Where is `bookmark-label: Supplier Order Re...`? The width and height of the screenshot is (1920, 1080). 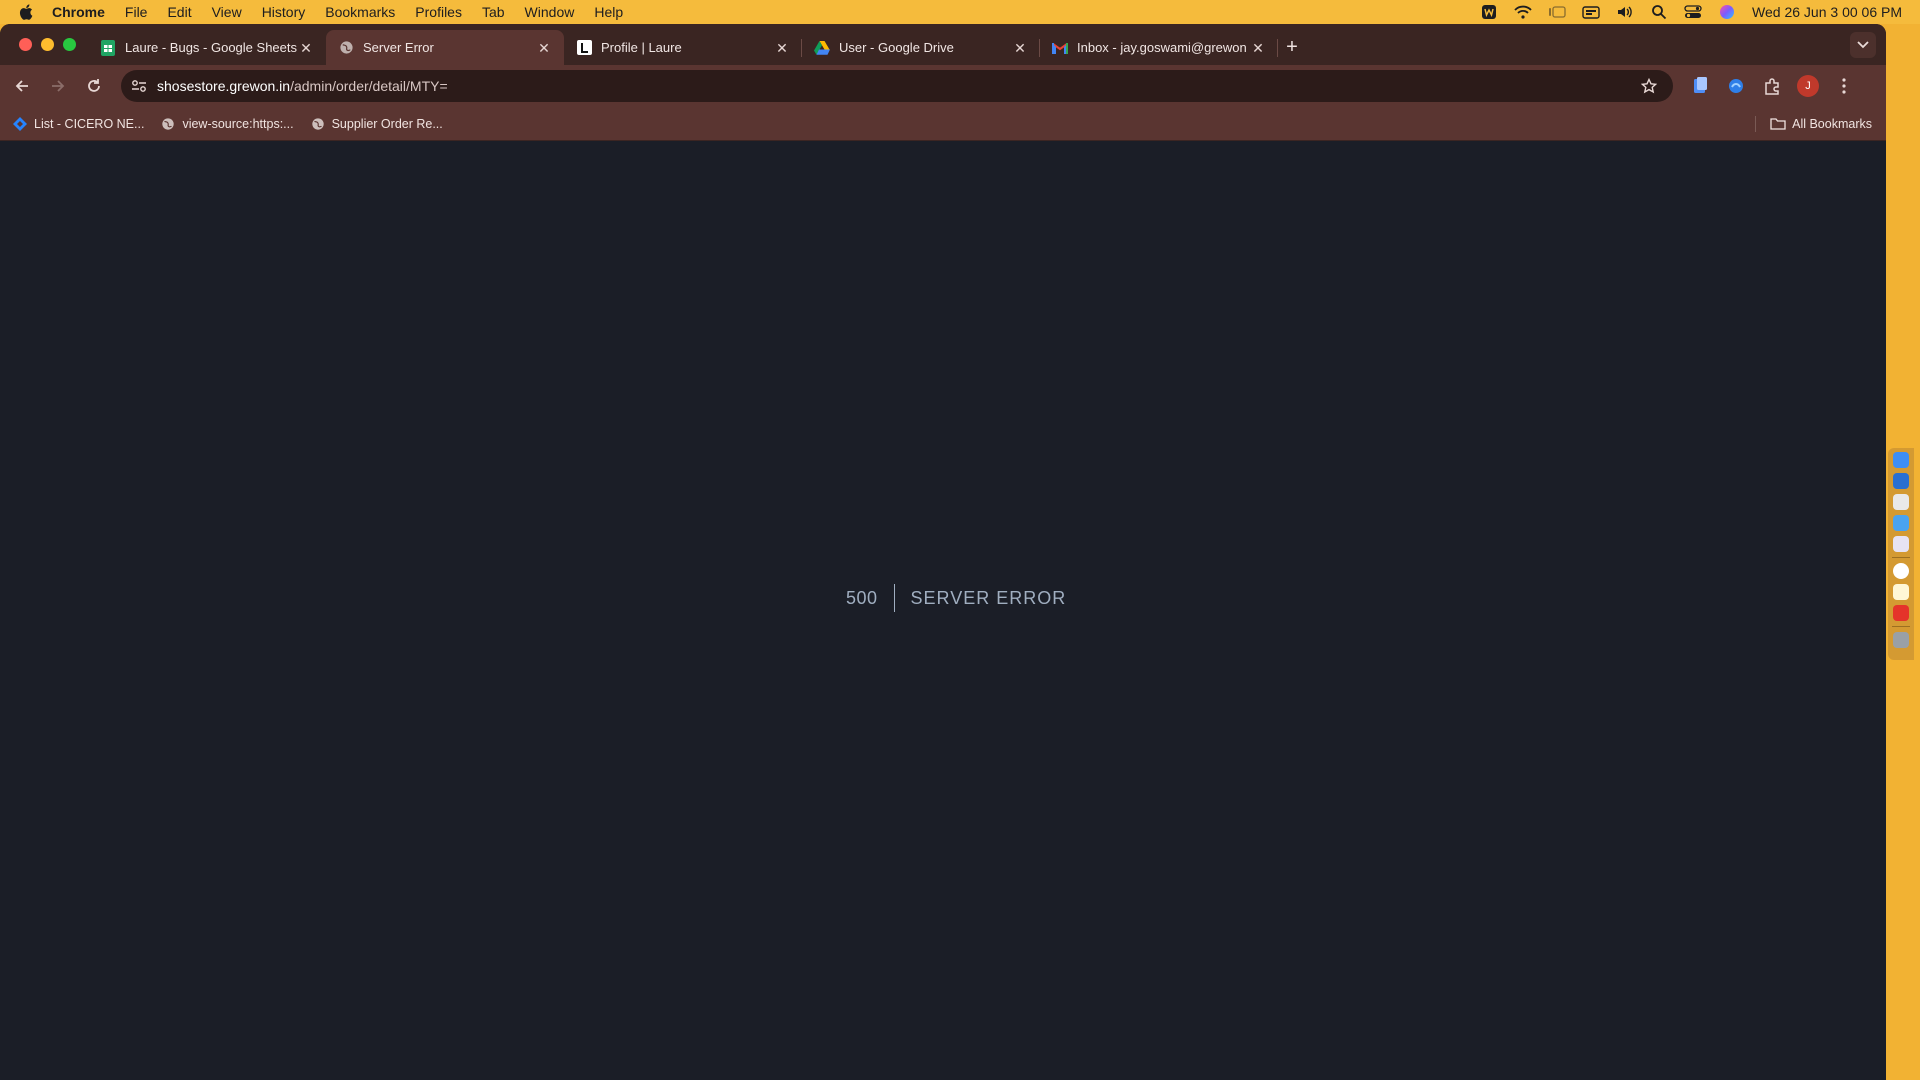
bookmark-label: Supplier Order Re... is located at coordinates (387, 123).